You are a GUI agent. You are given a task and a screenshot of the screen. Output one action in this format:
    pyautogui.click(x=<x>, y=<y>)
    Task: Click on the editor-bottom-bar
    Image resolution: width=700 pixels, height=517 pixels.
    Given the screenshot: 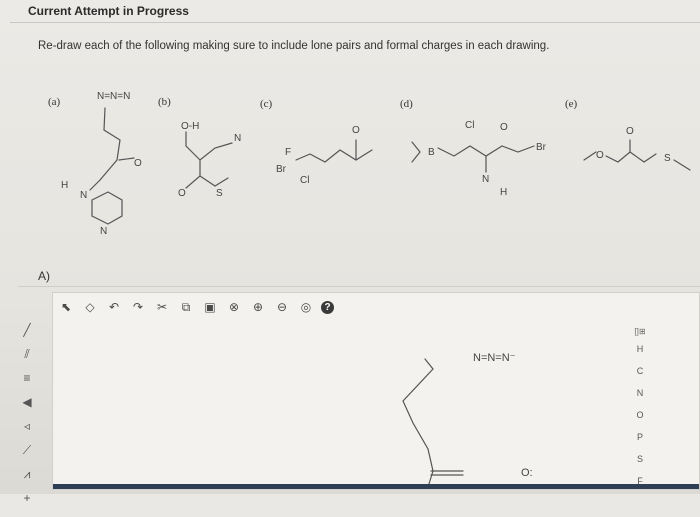 What is the action you would take?
    pyautogui.click(x=376, y=486)
    